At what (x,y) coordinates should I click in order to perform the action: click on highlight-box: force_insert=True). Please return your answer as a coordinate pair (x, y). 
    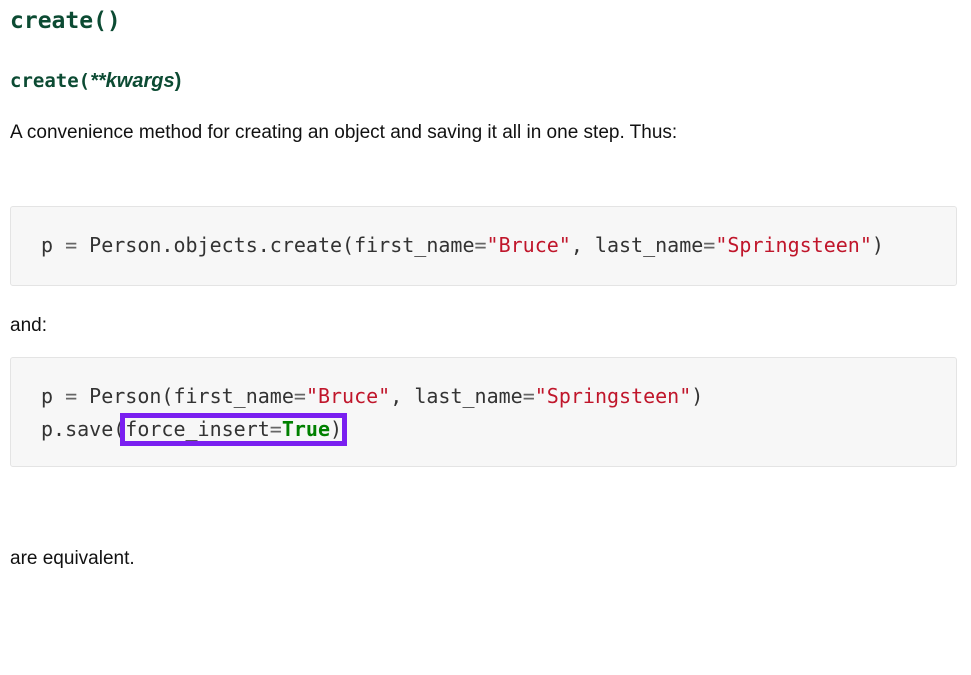
    Looking at the image, I should click on (234, 429).